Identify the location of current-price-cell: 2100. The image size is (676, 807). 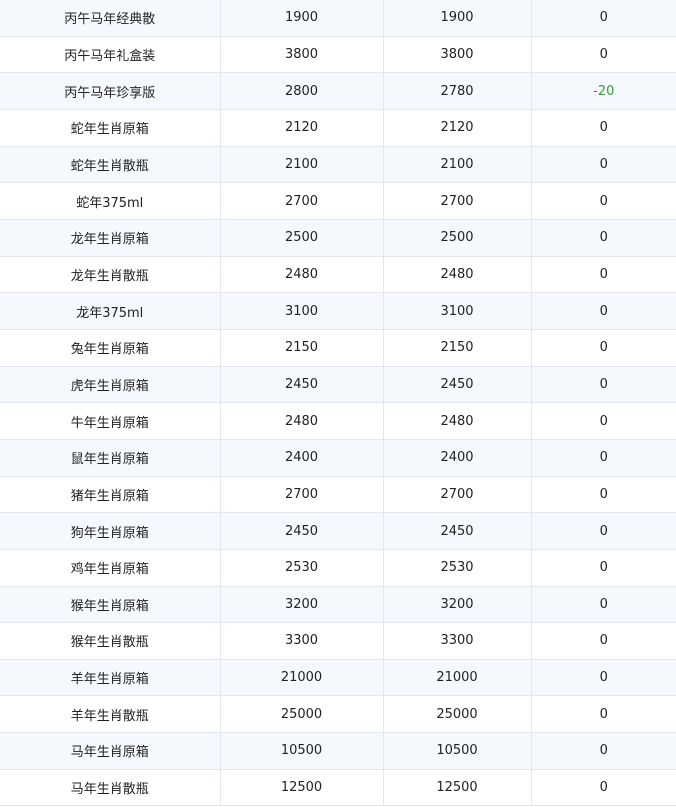
(457, 165).